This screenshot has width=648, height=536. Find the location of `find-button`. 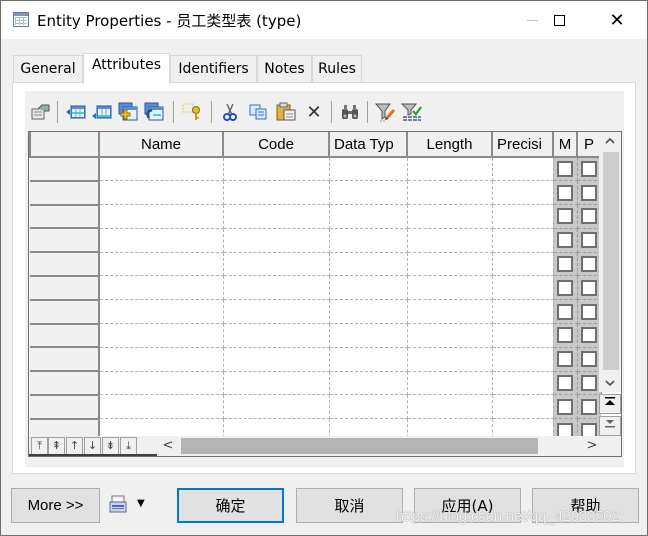

find-button is located at coordinates (350, 112).